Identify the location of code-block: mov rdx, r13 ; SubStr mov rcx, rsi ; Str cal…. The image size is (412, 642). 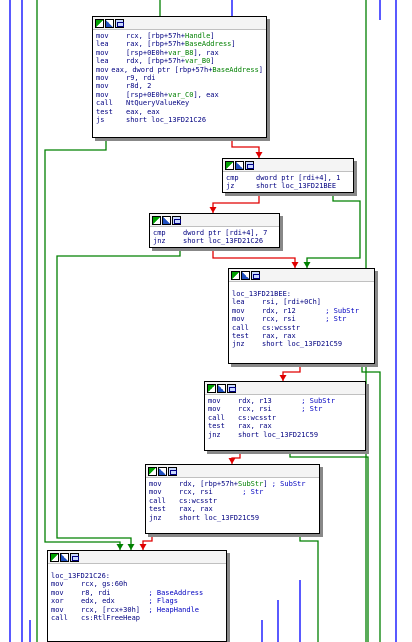
(285, 416).